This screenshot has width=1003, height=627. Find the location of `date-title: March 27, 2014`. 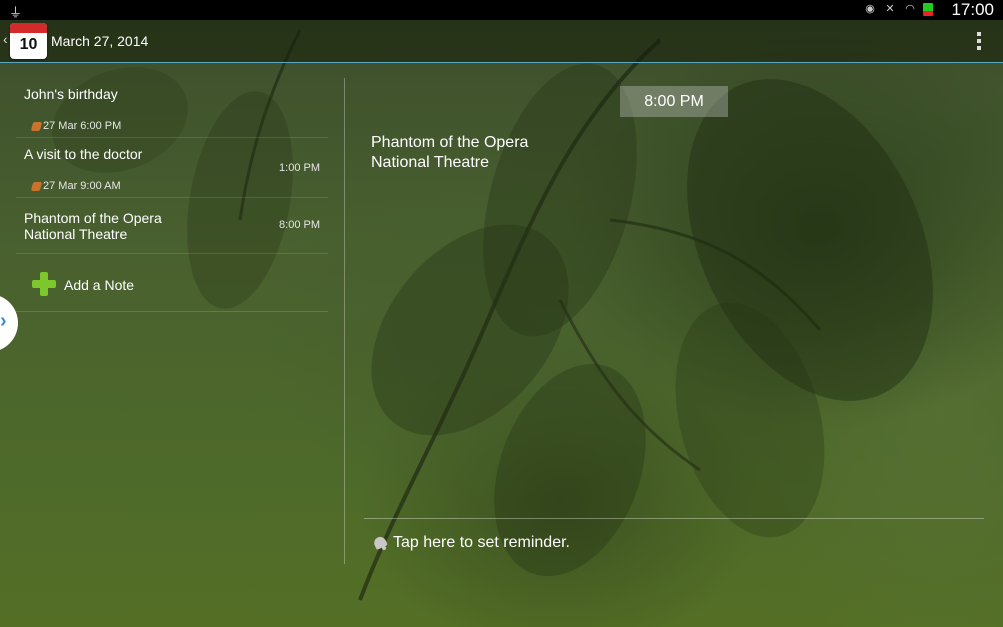

date-title: March 27, 2014 is located at coordinates (99, 41).